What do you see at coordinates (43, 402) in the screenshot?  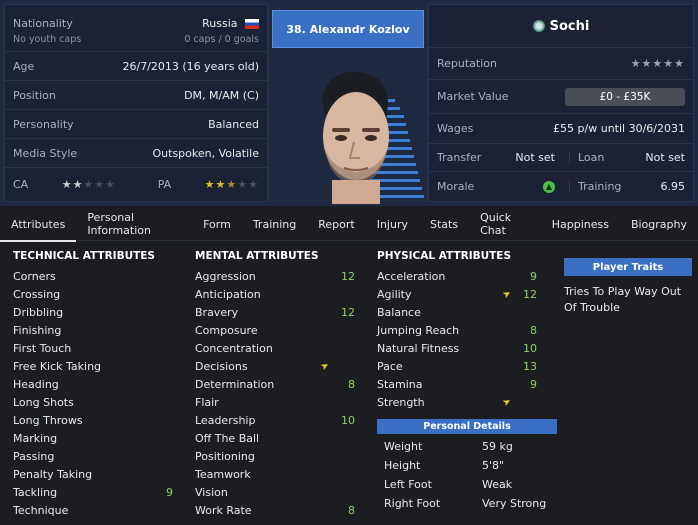 I see `attribute-name: Long Shots` at bounding box center [43, 402].